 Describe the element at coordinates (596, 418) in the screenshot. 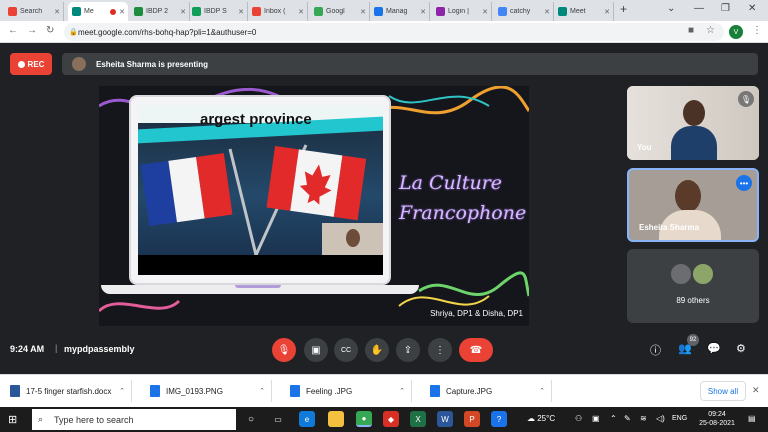

I see `app-tray-icon: ▣` at that location.